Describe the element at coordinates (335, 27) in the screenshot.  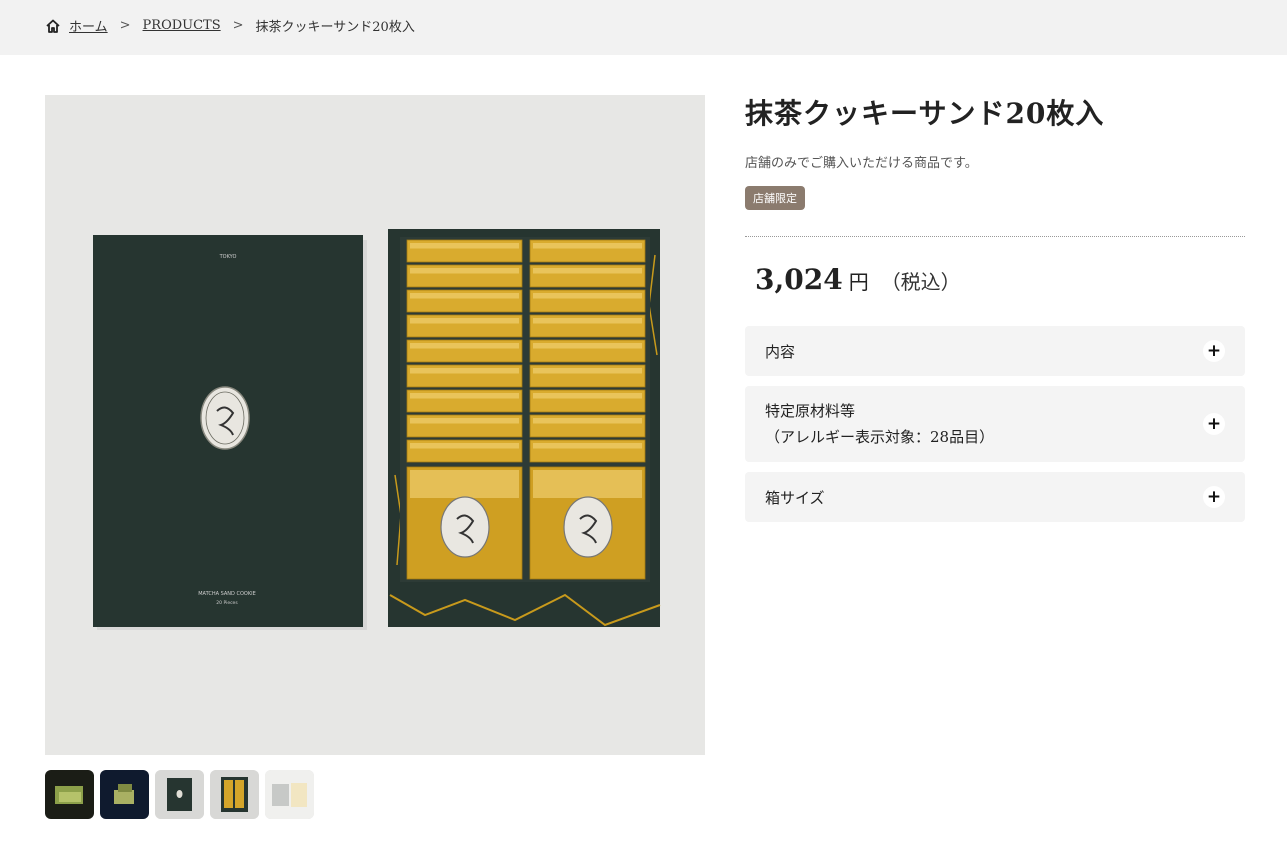
I see `breadcrumb-current: 抹茶クッキーサンド20枚入` at that location.